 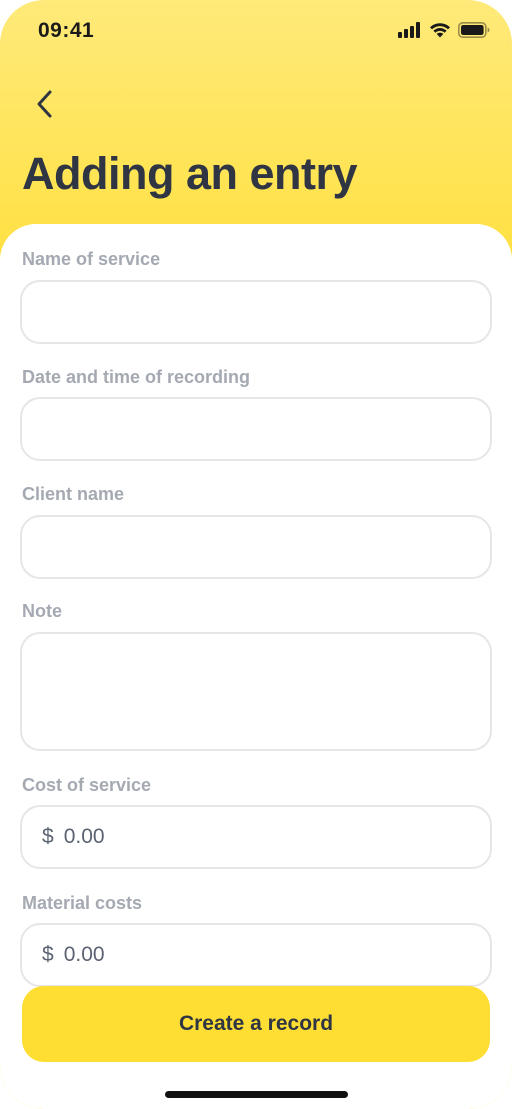 I want to click on material-costs-label: Material costs, so click(x=82, y=903).